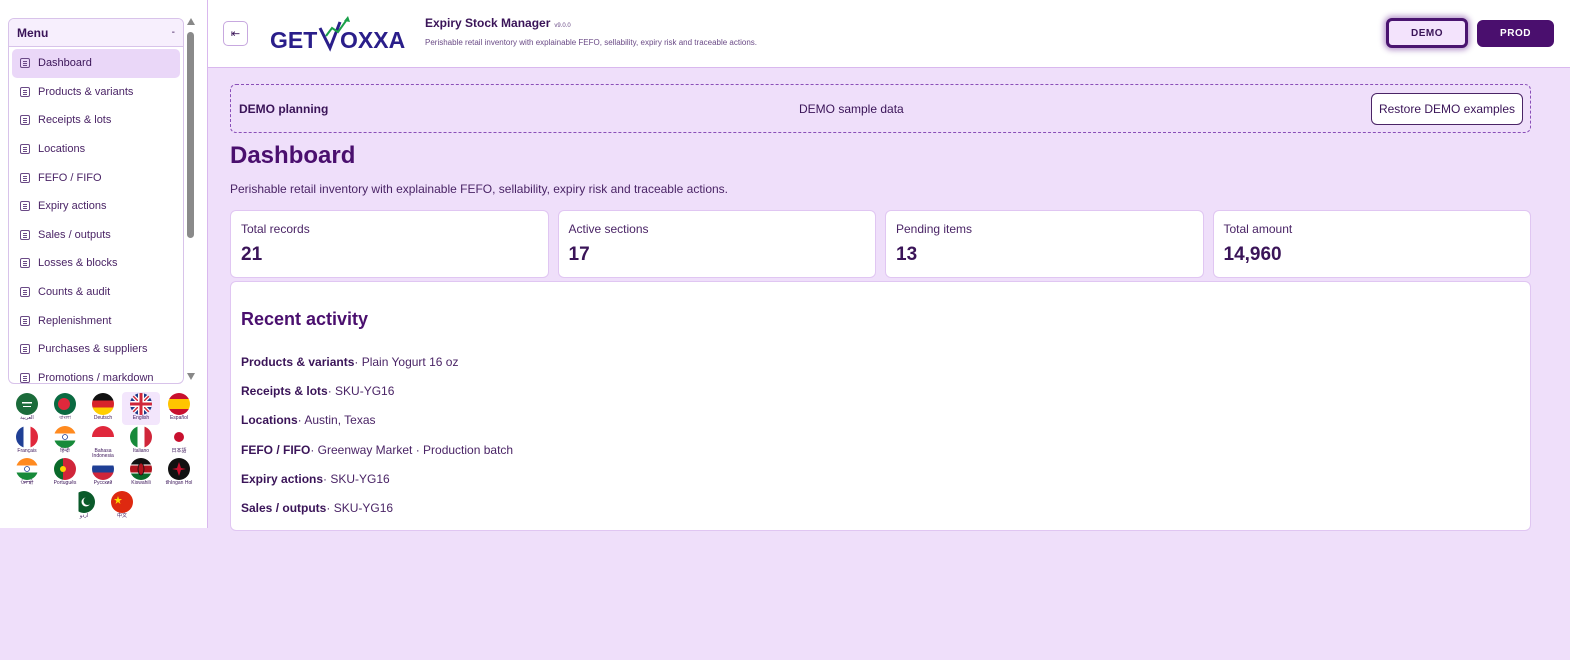 This screenshot has width=1570, height=660. Describe the element at coordinates (372, 40) in the screenshot. I see `logo-text-right: OXXA` at that location.